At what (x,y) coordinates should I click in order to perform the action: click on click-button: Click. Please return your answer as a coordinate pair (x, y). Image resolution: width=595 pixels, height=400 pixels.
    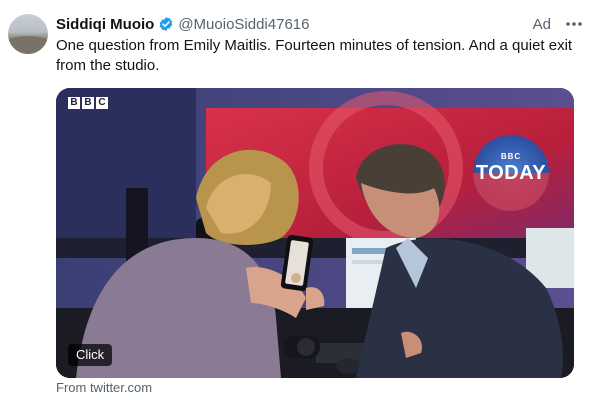
    Looking at the image, I should click on (90, 355).